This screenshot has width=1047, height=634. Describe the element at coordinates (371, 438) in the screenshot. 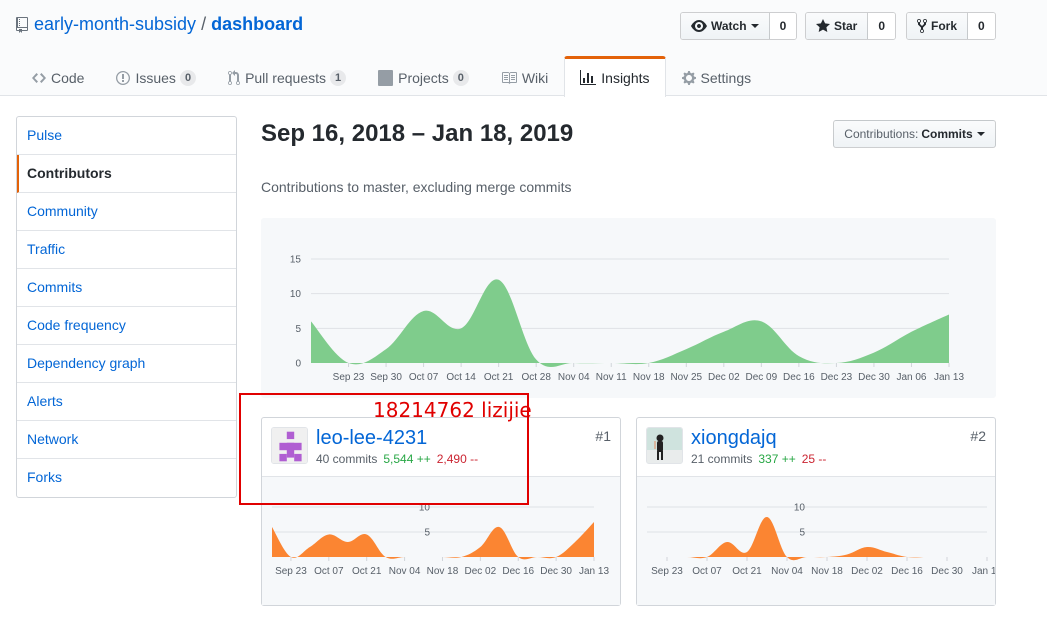

I see `contributor-login: leo-lee-4231` at that location.